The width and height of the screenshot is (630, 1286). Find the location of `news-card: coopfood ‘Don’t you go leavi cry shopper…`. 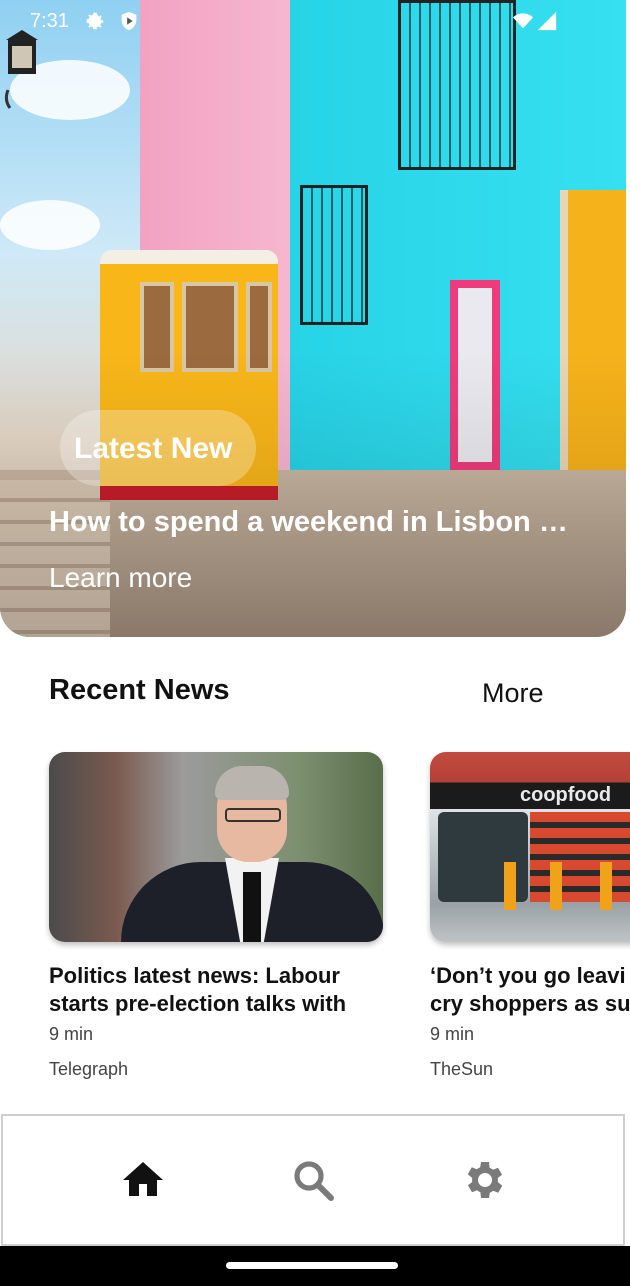

news-card: coopfood ‘Don’t you go leavi cry shopper… is located at coordinates (530, 916).